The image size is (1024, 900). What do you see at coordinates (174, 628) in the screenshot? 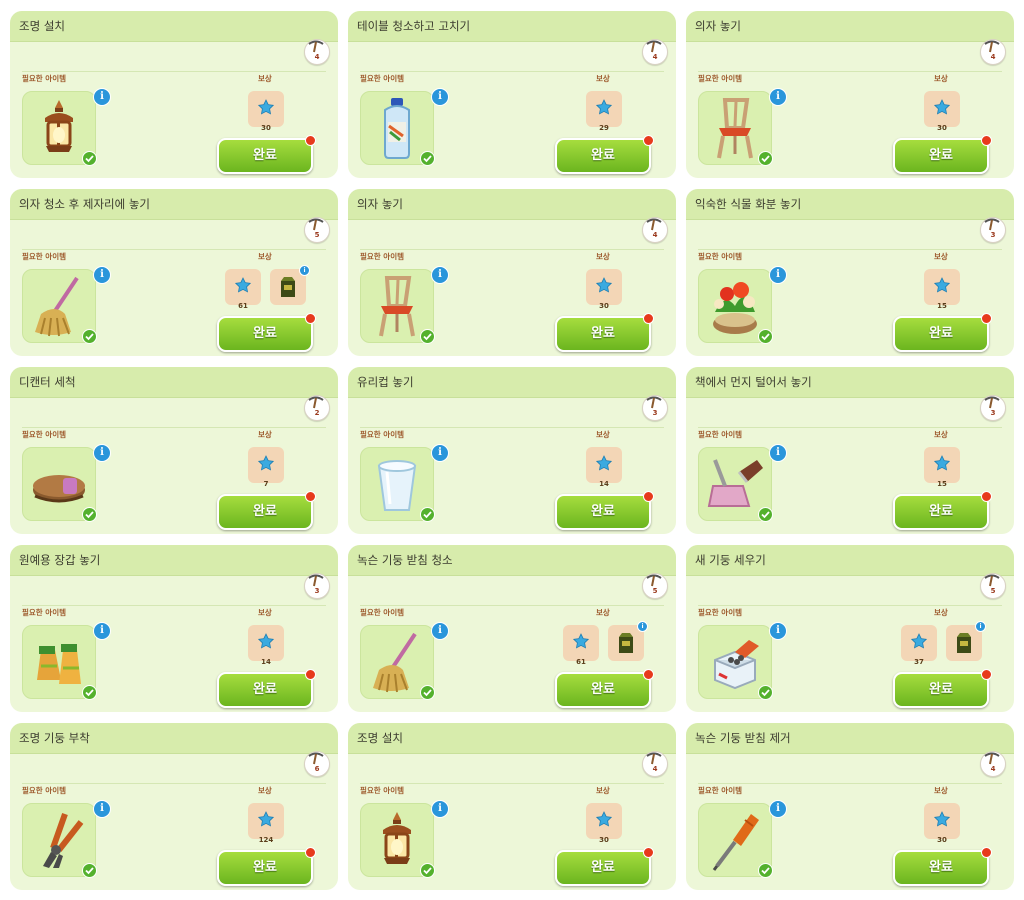
I see `task-card: 원예용 장갑 놓기 3 필요한 아이템 보상 i 14 완료` at bounding box center [174, 628].